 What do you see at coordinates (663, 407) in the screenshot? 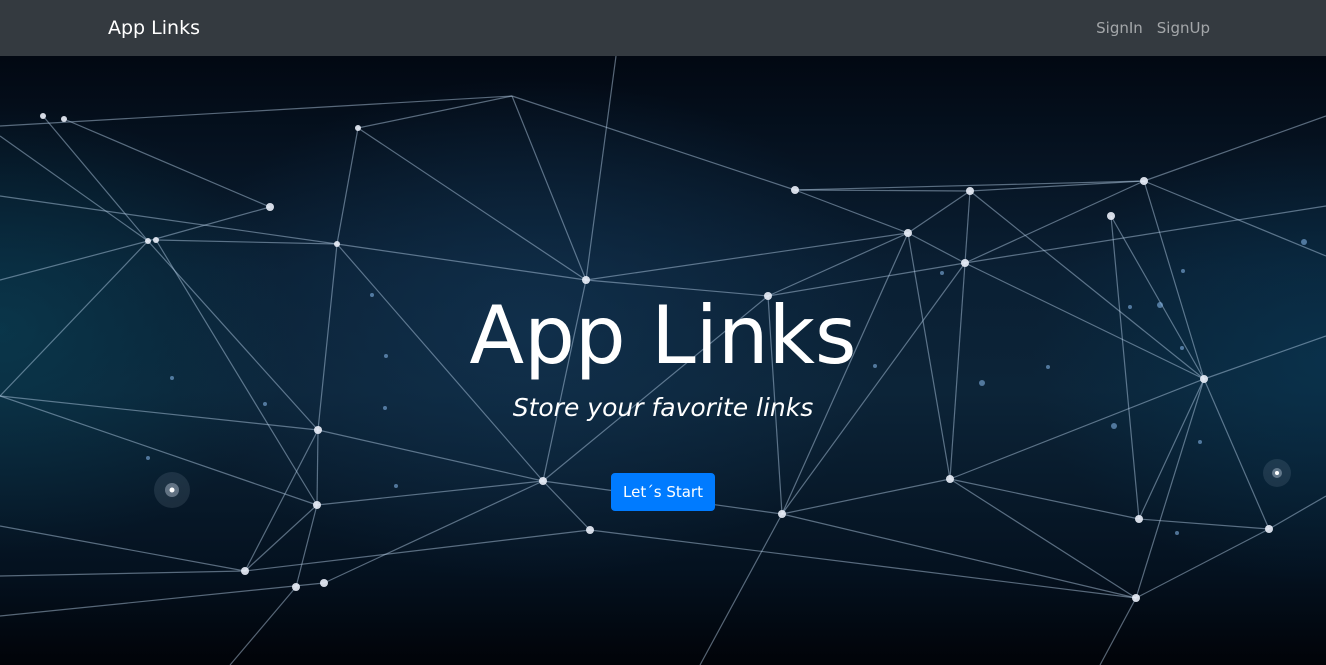
I see `hero-subtitle: Store your favorite links` at bounding box center [663, 407].